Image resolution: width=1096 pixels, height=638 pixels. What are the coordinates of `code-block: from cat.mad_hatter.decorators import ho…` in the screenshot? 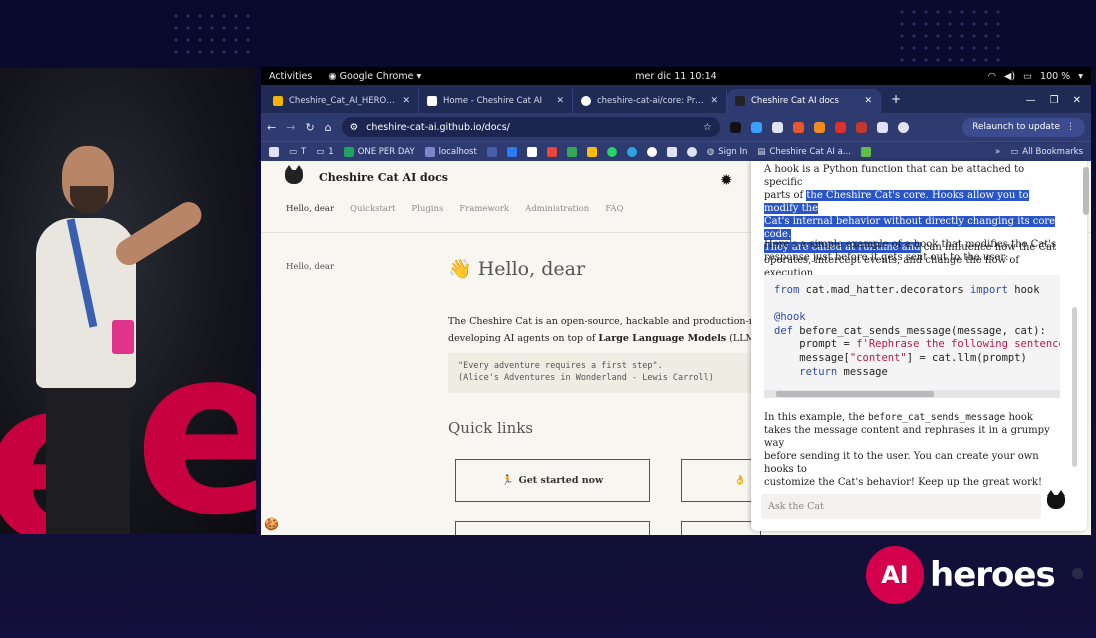 It's located at (912, 336).